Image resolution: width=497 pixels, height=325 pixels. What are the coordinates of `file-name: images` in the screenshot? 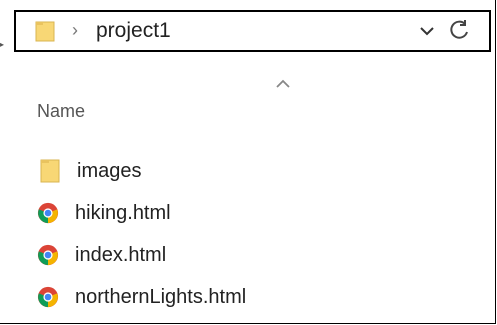 It's located at (109, 170).